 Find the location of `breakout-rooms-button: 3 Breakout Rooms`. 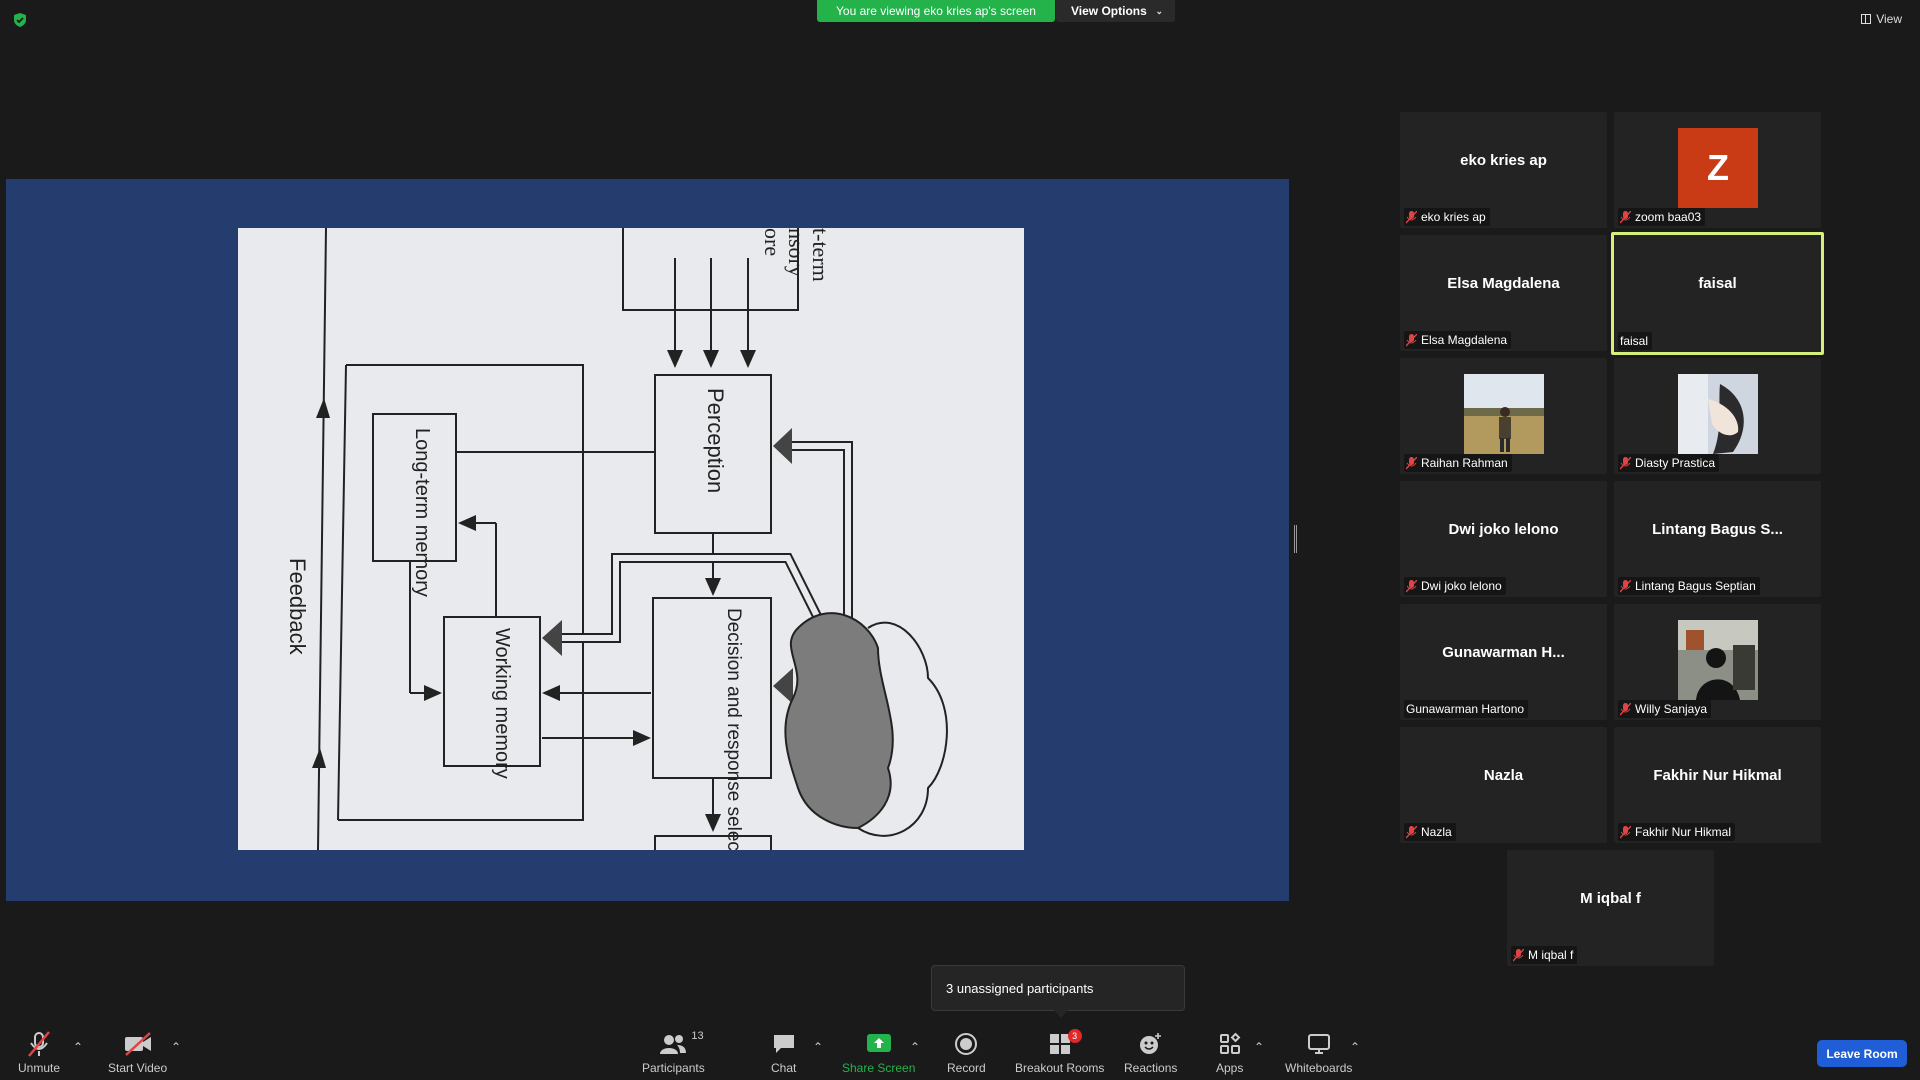

breakout-rooms-button: 3 Breakout Rooms is located at coordinates (1060, 1052).